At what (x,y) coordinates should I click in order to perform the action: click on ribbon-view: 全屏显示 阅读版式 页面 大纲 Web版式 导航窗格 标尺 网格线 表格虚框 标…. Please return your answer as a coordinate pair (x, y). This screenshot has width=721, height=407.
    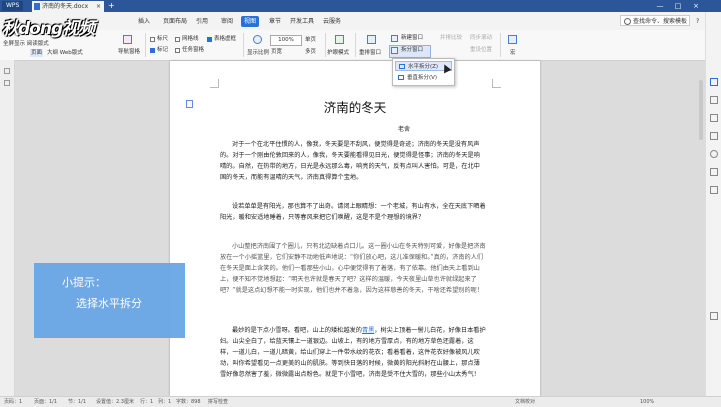
    Looking at the image, I should click on (360, 45).